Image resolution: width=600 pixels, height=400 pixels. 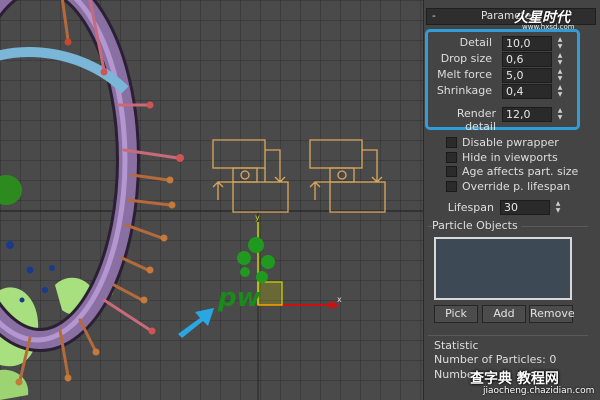 What do you see at coordinates (508, 335) in the screenshot?
I see `statistic-group-border` at bounding box center [508, 335].